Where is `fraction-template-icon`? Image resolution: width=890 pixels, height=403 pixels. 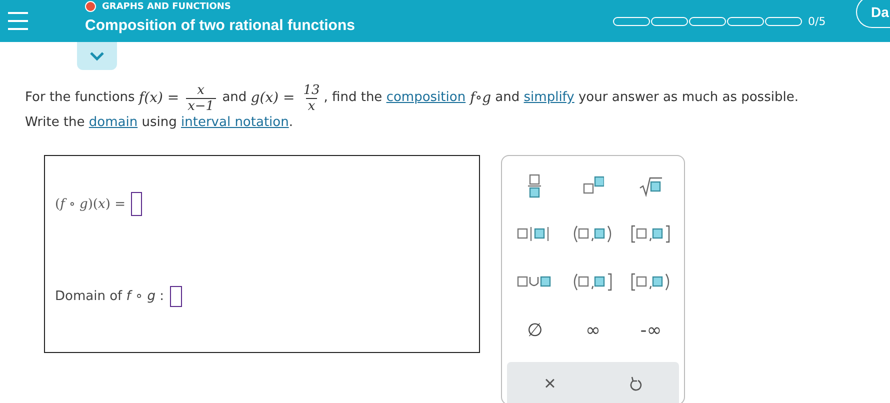
fraction-template-icon is located at coordinates (535, 186).